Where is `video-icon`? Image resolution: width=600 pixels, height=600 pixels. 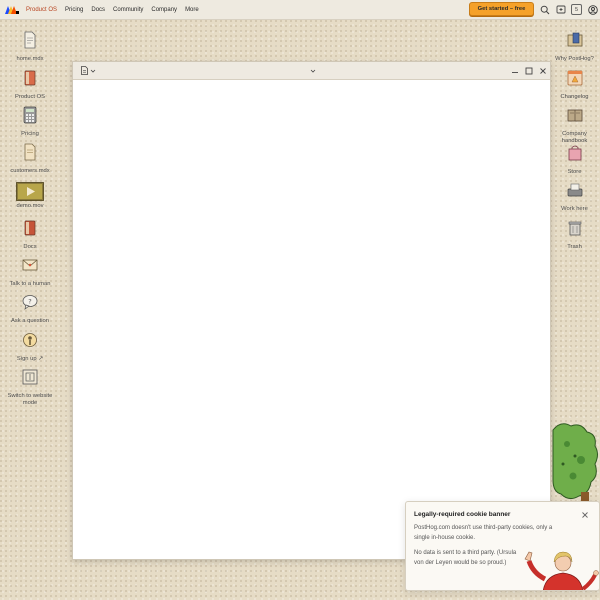 video-icon is located at coordinates (30, 191).